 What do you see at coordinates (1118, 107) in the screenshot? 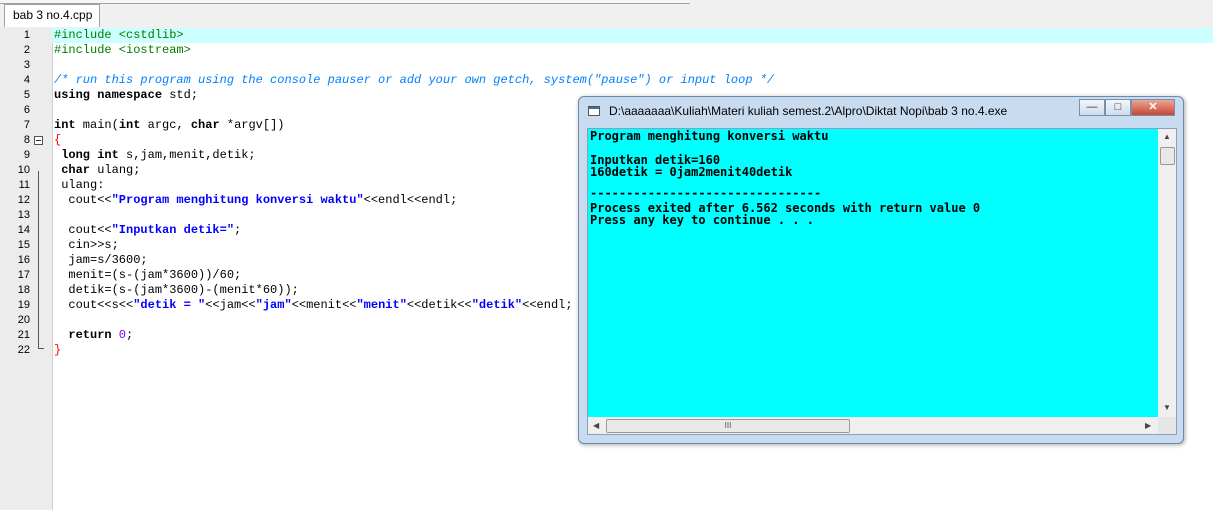
I see `maximize-button: □` at bounding box center [1118, 107].